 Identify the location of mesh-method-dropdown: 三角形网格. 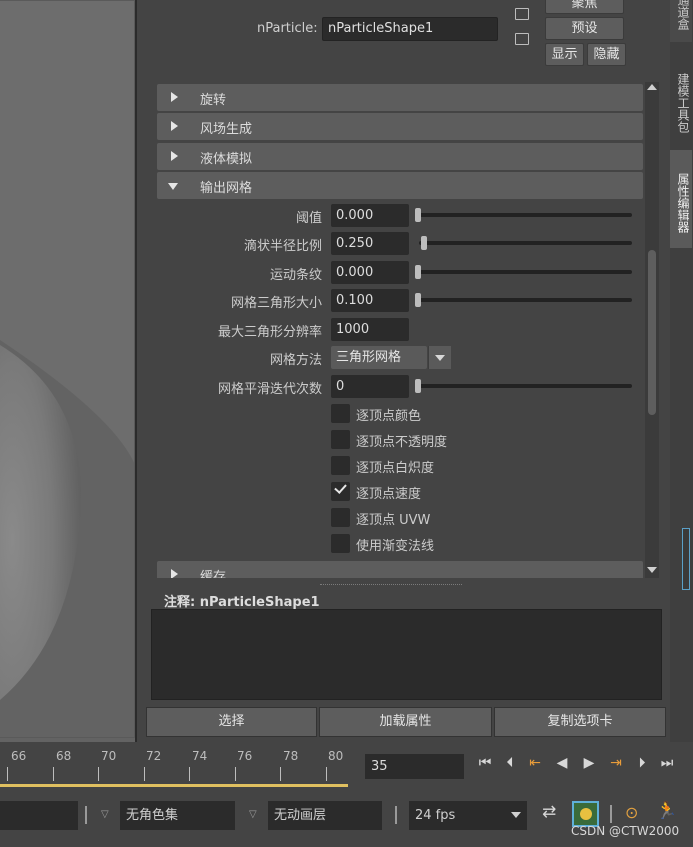
(379, 357).